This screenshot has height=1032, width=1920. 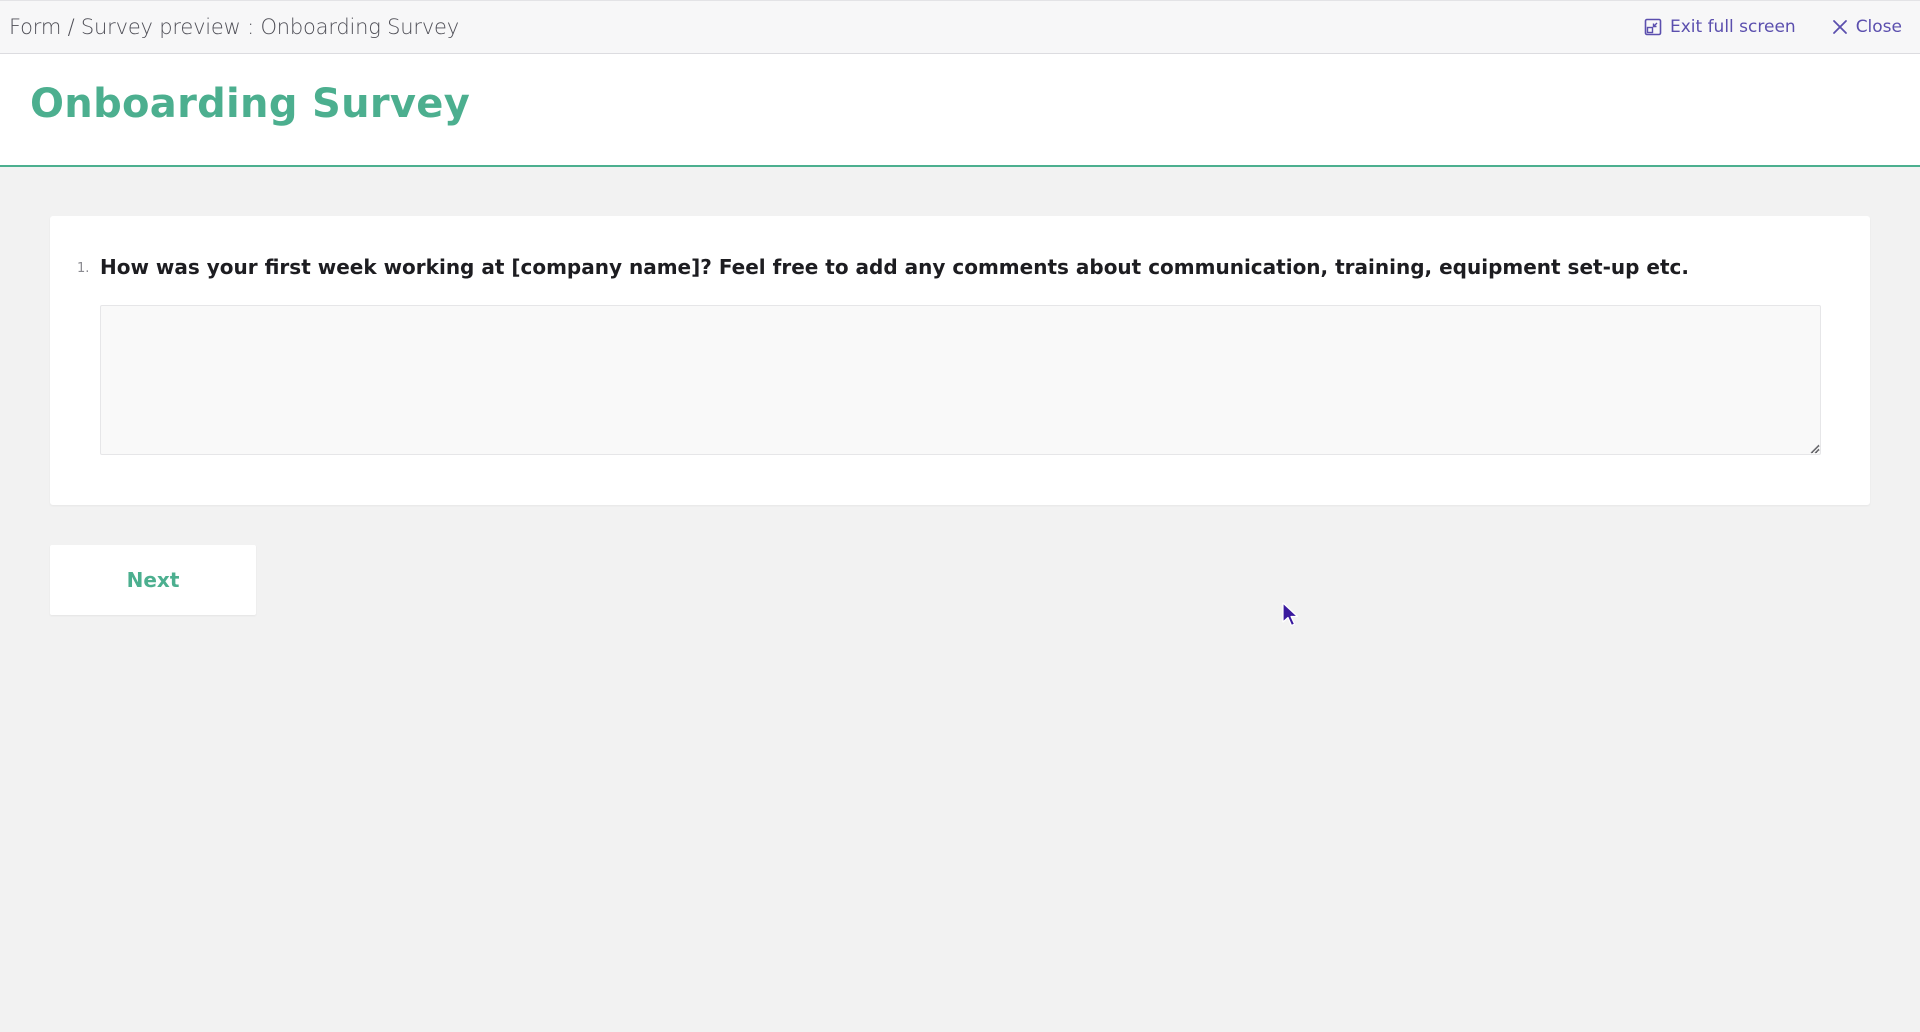 What do you see at coordinates (250, 104) in the screenshot?
I see `survey-title: Onboarding Survey` at bounding box center [250, 104].